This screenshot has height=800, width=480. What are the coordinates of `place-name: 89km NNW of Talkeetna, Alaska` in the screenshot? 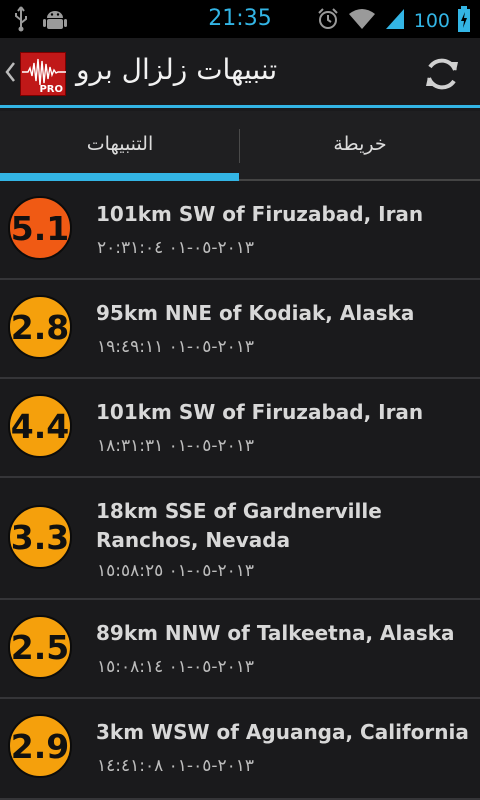 It's located at (275, 633).